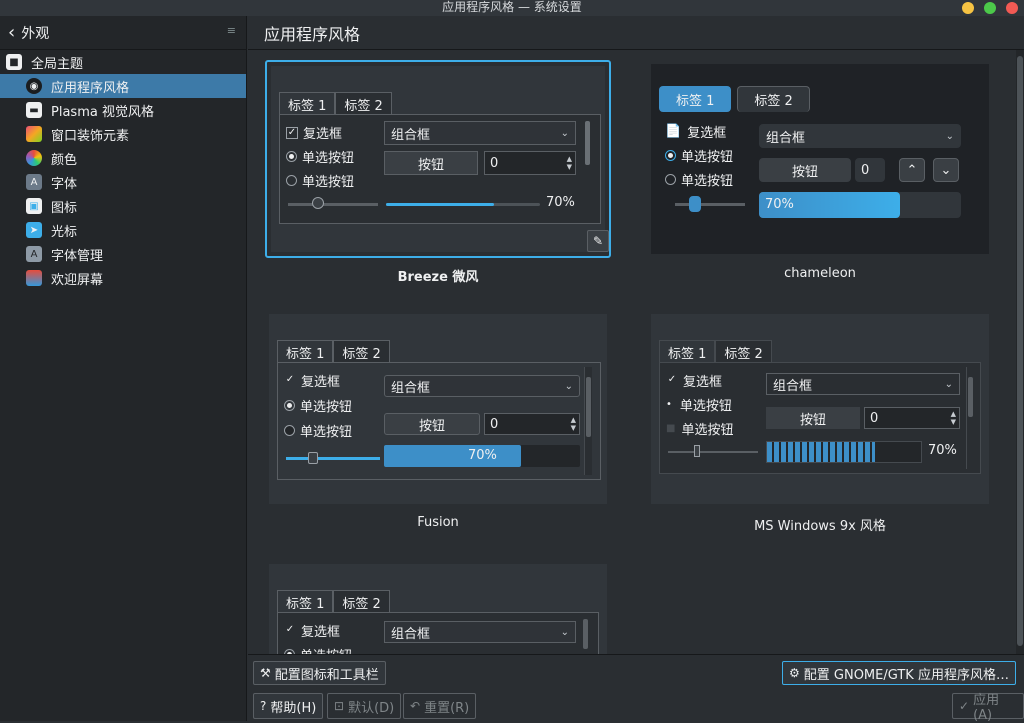 Image resolution: width=1024 pixels, height=723 pixels. I want to click on style-card-5: 标签 1 标签 2 ✓复选框 单选按钮 组合框⌄, so click(438, 607).